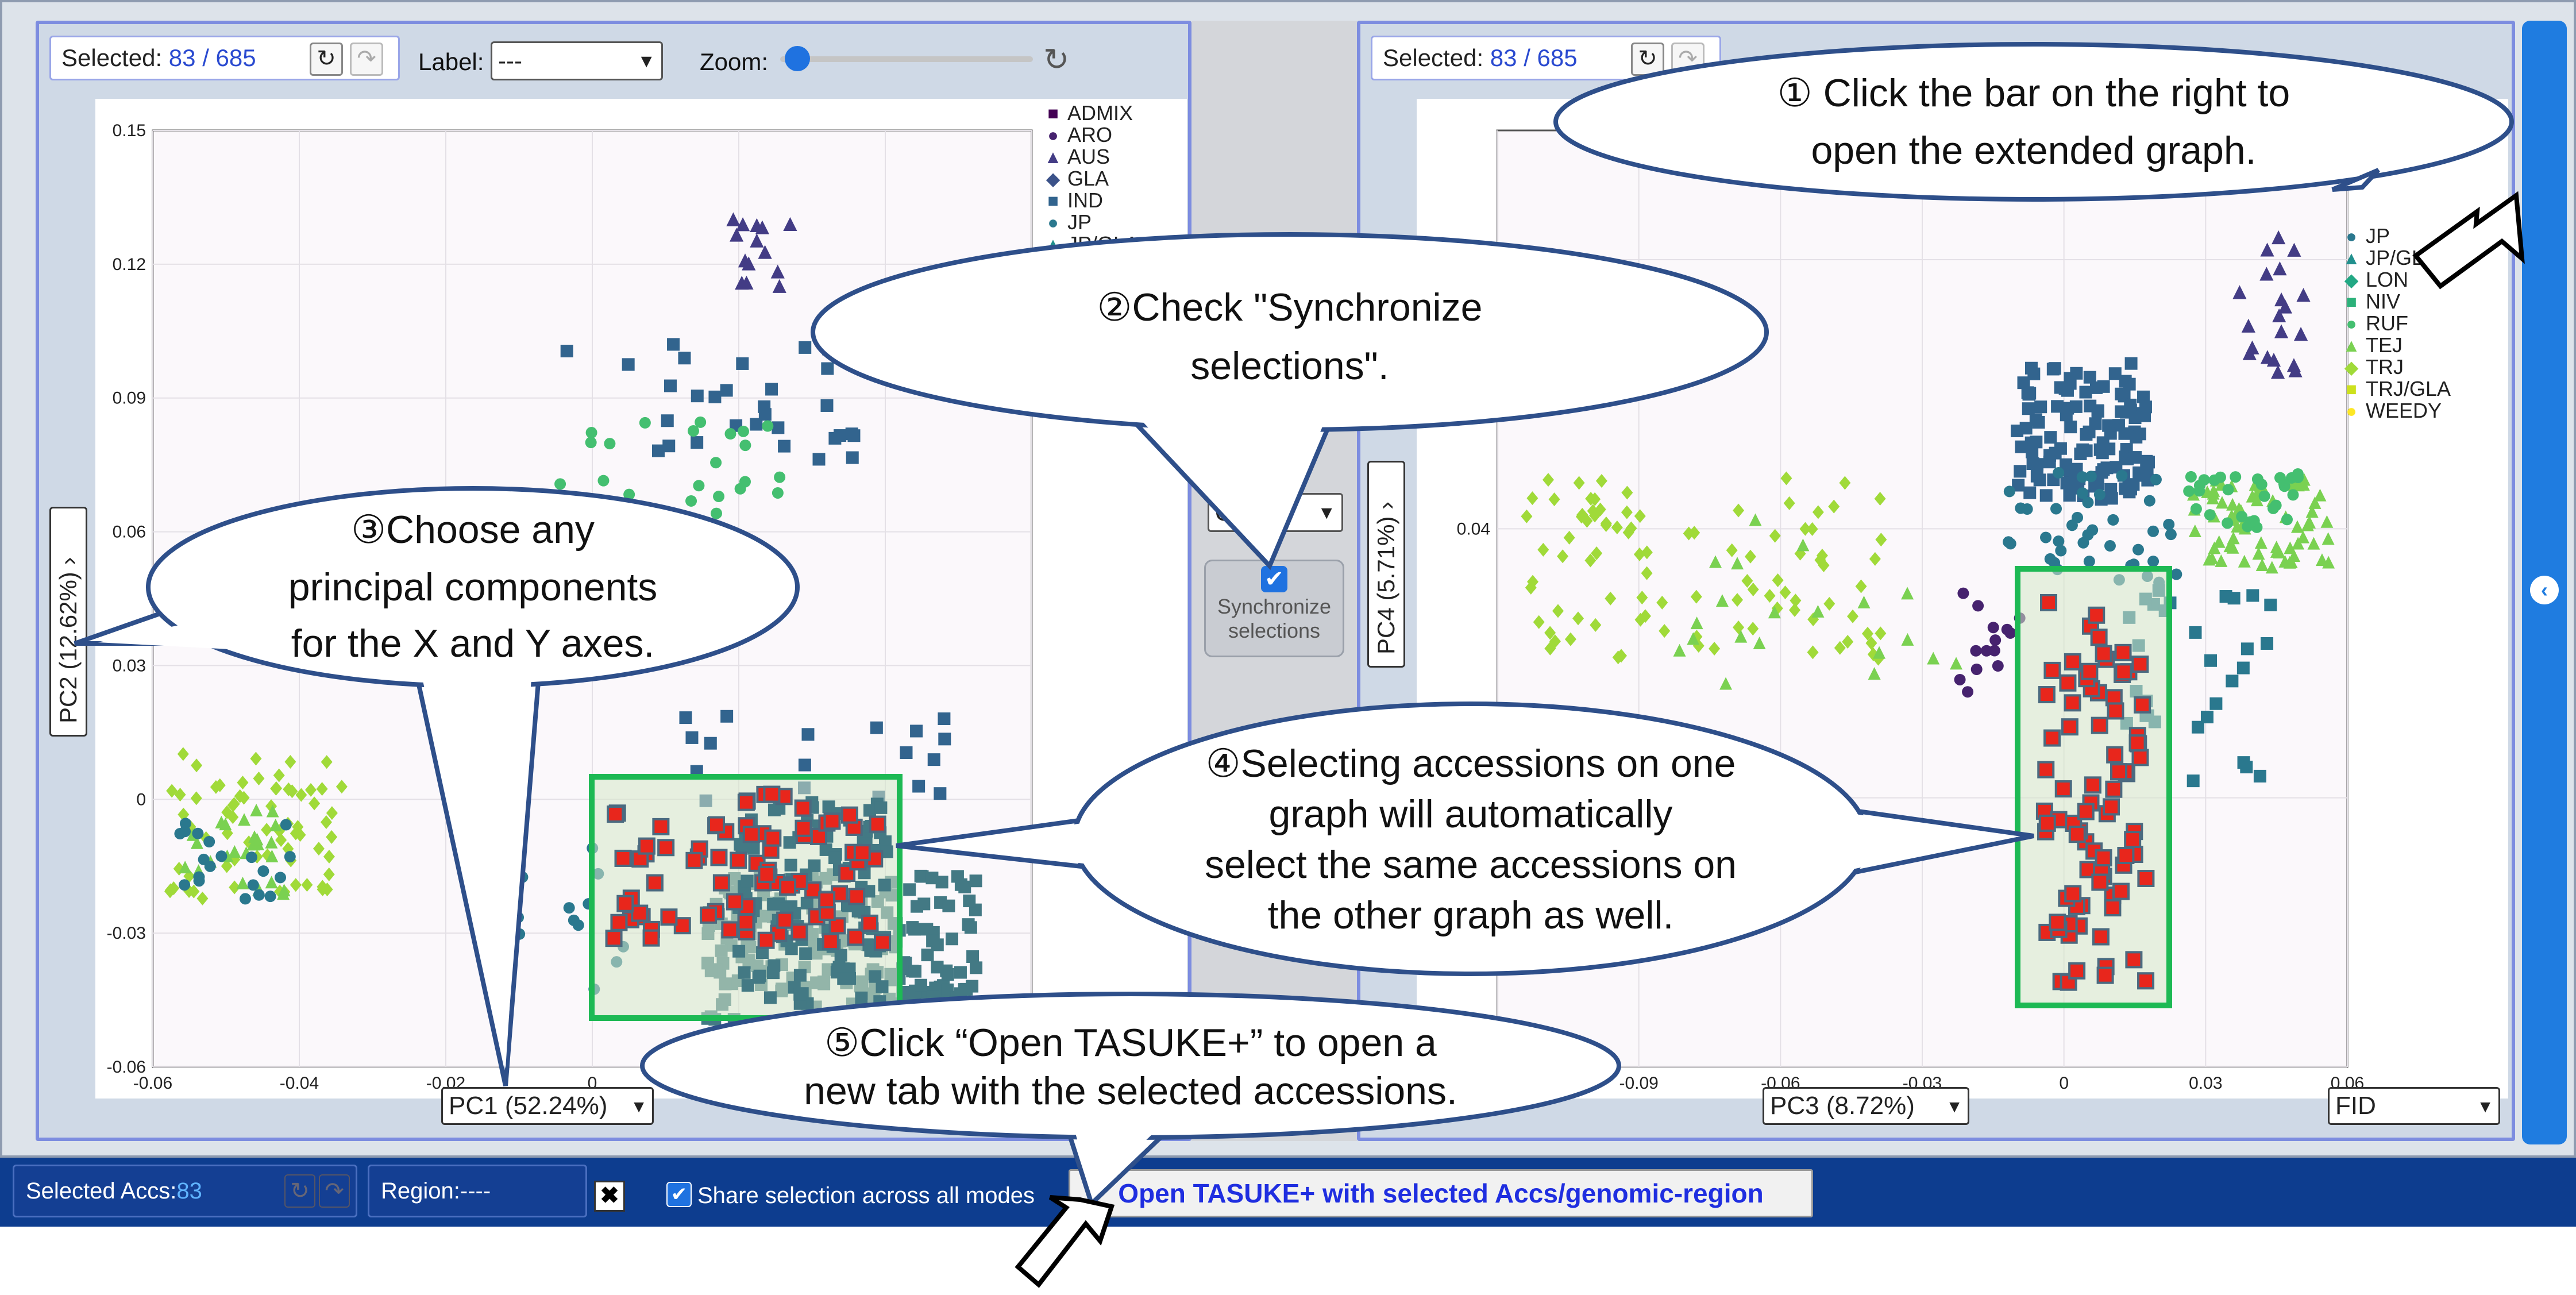 The width and height of the screenshot is (2576, 1295). I want to click on callout-4-line-3: select the same accessions on, so click(1471, 865).